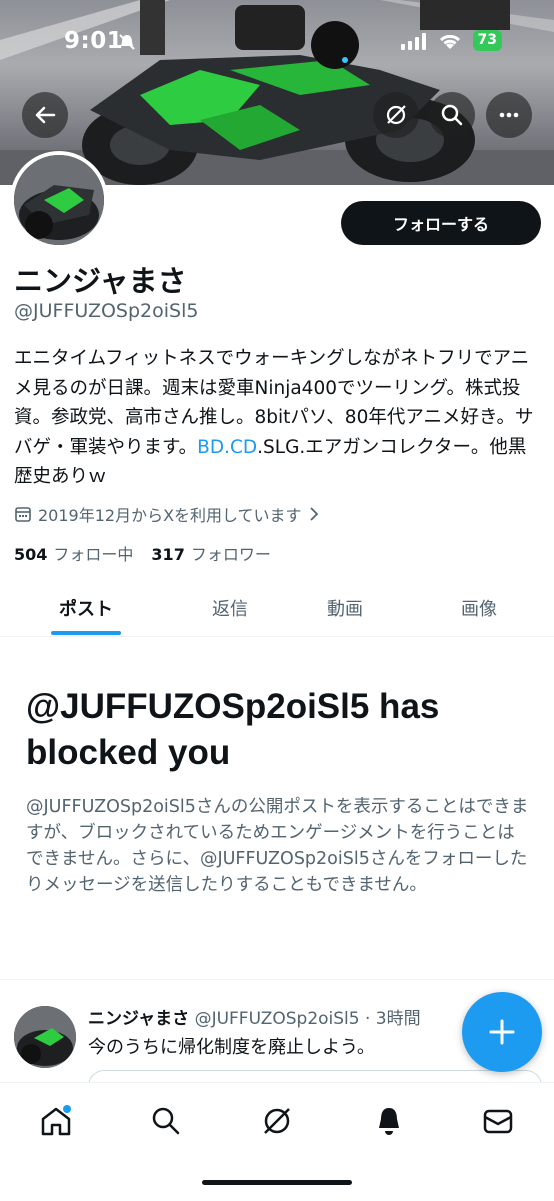 The height and width of the screenshot is (1201, 554). Describe the element at coordinates (94, 41) in the screenshot. I see `status-time: 9:01` at that location.